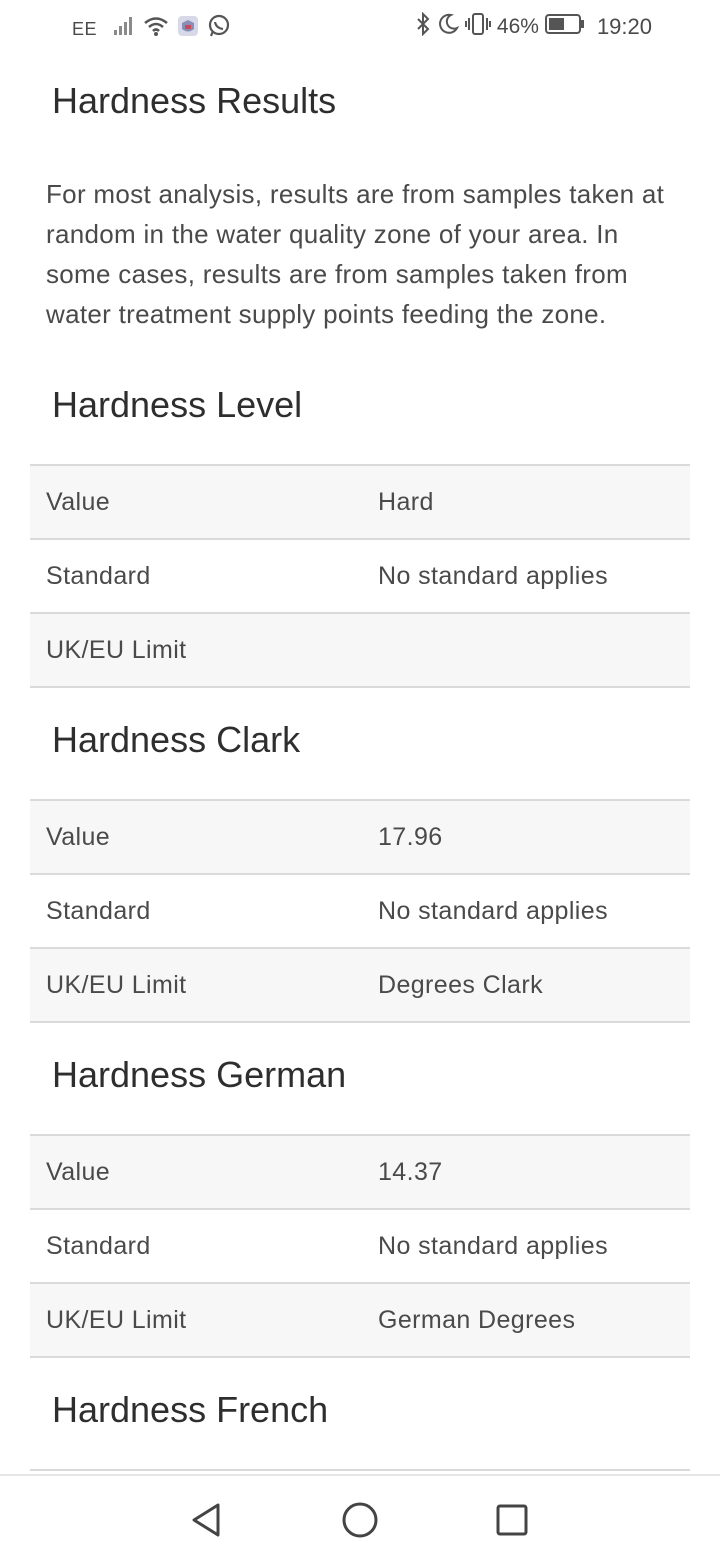  I want to click on status-right: 46% 19:20, so click(533, 26).